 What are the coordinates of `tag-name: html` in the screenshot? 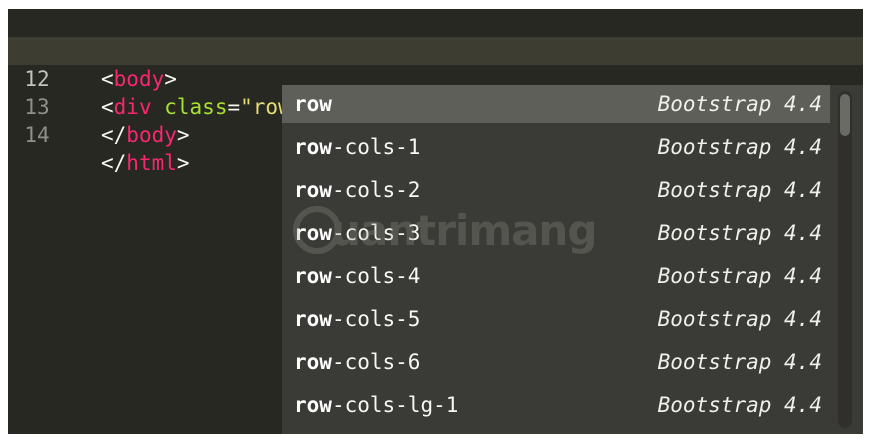 It's located at (151, 163).